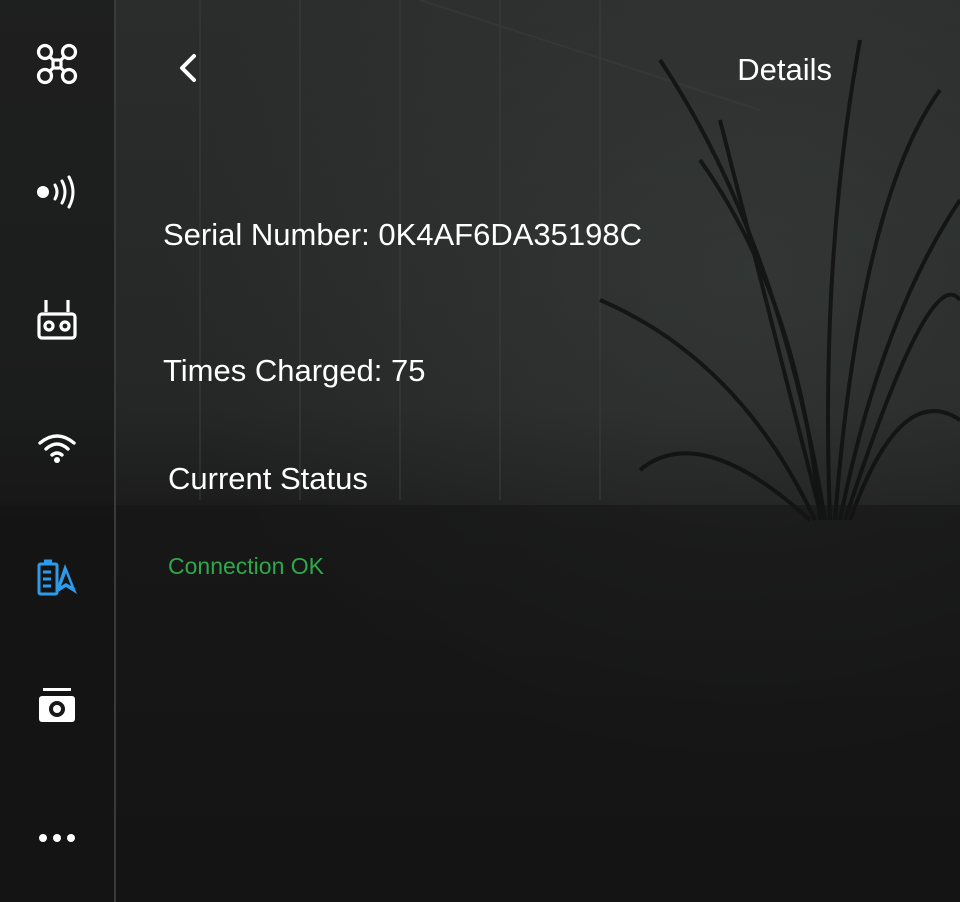  I want to click on more-icon, so click(57, 838).